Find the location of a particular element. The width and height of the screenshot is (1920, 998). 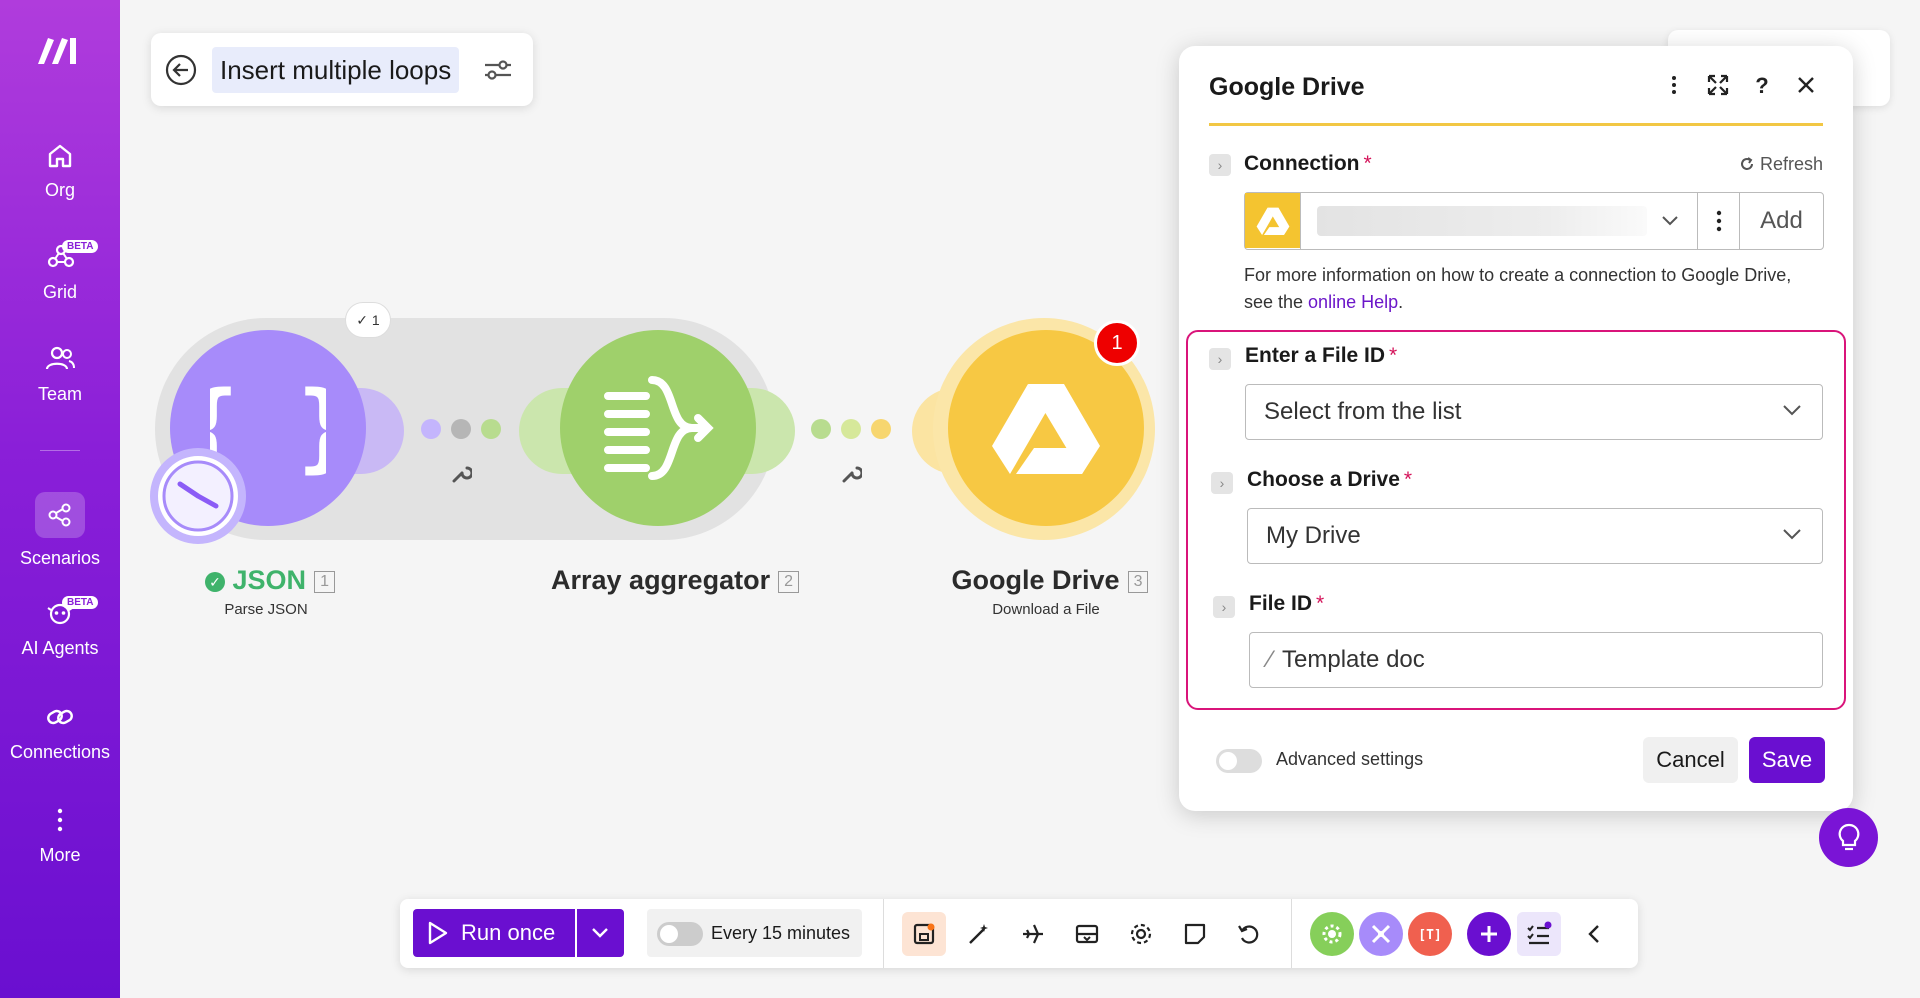

schedule-control: Every 15 minutes is located at coordinates (754, 933).